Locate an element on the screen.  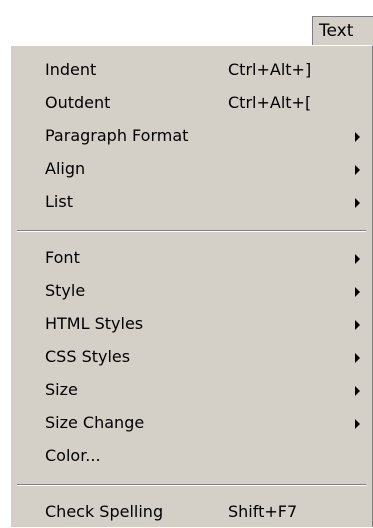
menu-item-paragraph-format: Paragraph Format is located at coordinates (191, 136).